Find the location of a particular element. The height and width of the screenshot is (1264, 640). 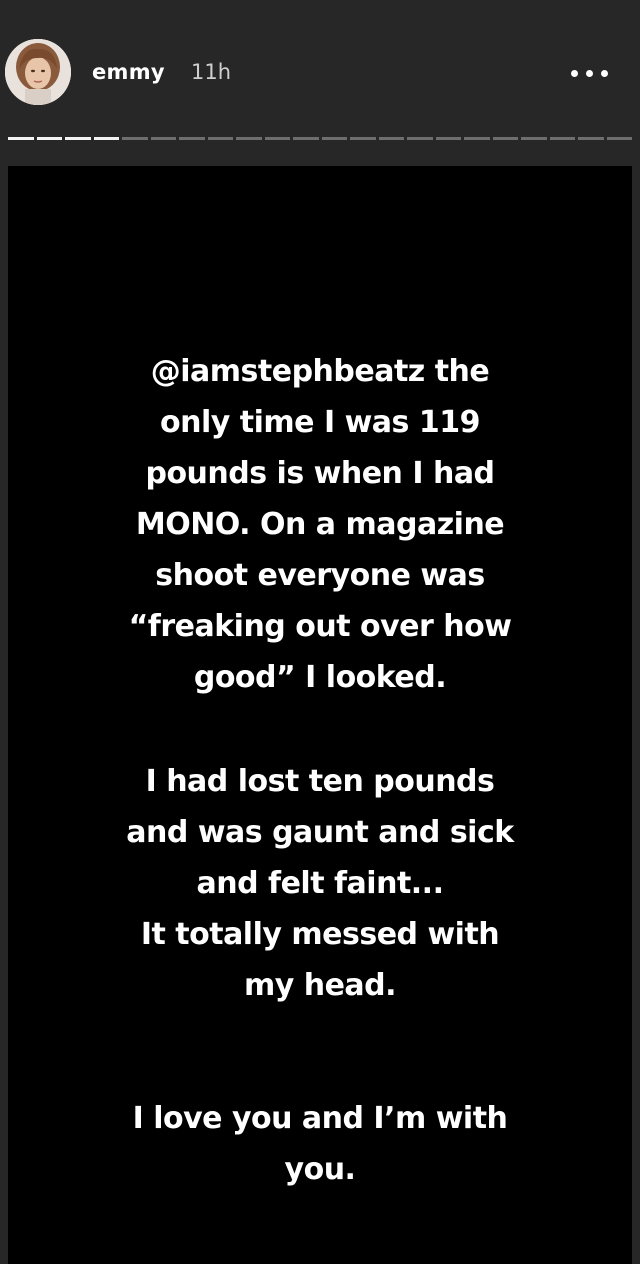

story-header: emmy 11h is located at coordinates (320, 83).